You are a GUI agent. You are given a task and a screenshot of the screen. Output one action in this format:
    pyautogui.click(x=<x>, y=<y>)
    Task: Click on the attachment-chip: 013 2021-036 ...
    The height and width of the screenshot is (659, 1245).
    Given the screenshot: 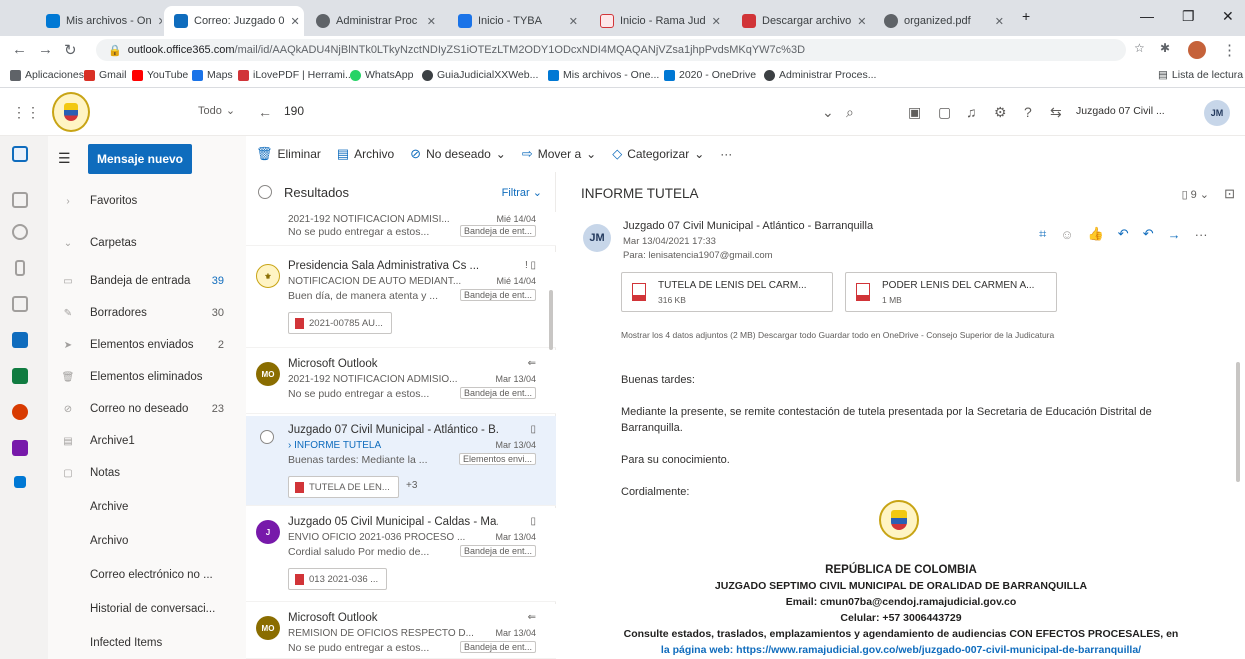 What is the action you would take?
    pyautogui.click(x=338, y=579)
    